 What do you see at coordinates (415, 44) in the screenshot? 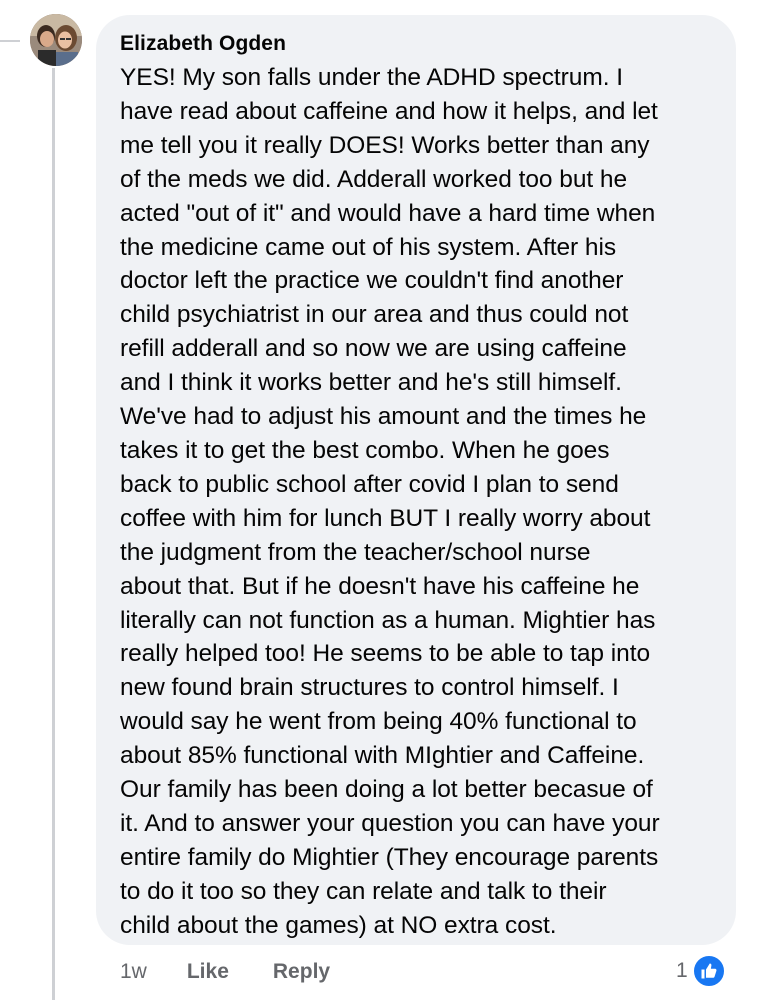
I see `comment-author: Elizabeth Ogden` at bounding box center [415, 44].